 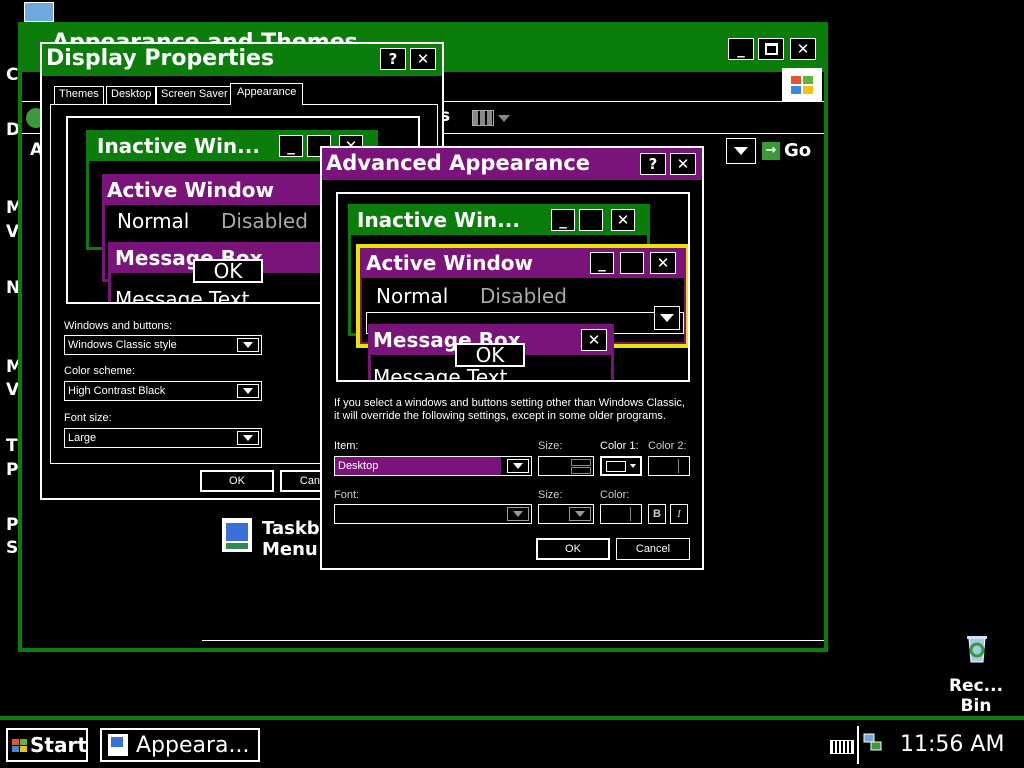 I want to click on clock: 11:56 AM, so click(x=952, y=744).